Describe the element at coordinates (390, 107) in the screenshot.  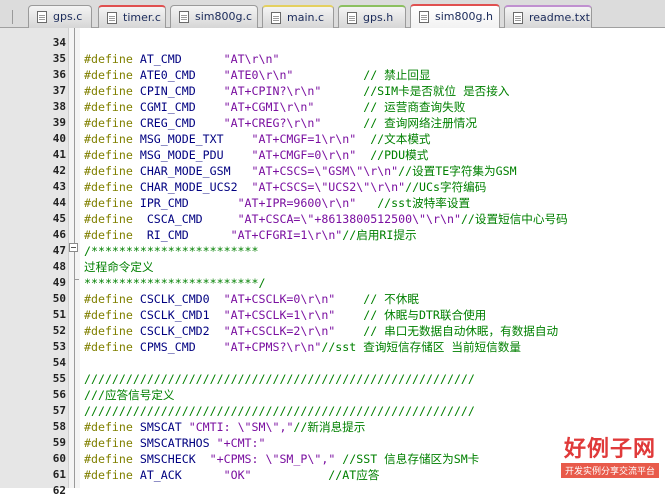
I see `code-token-cm: // 运营商查询失败` at that location.